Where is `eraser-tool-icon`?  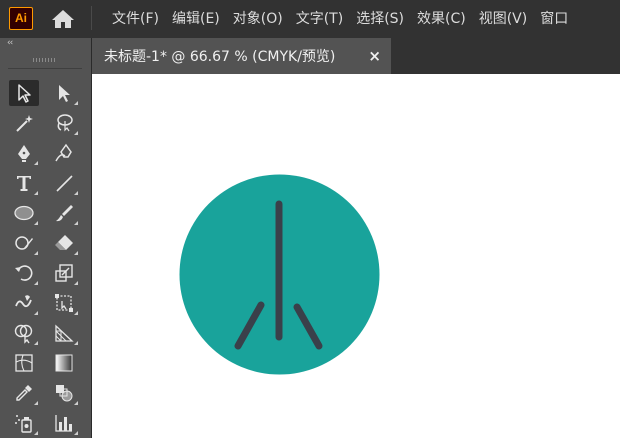
eraser-tool-icon is located at coordinates (64, 242).